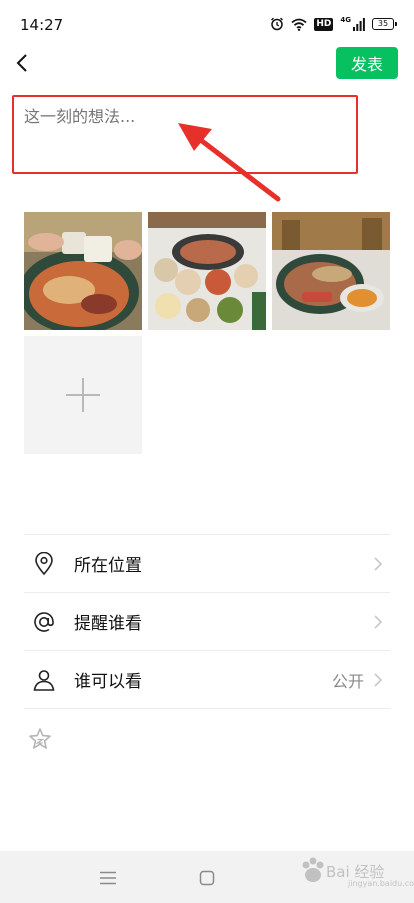 The height and width of the screenshot is (903, 414). Describe the element at coordinates (207, 564) in the screenshot. I see `location-row: 所在位置` at that location.